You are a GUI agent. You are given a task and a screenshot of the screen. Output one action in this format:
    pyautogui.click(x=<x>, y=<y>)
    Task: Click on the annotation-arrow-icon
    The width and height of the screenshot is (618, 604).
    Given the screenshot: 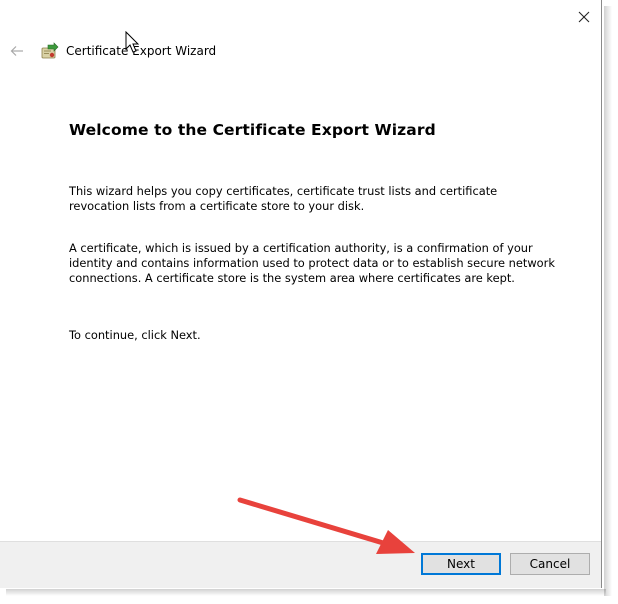 What is the action you would take?
    pyautogui.click(x=326, y=525)
    